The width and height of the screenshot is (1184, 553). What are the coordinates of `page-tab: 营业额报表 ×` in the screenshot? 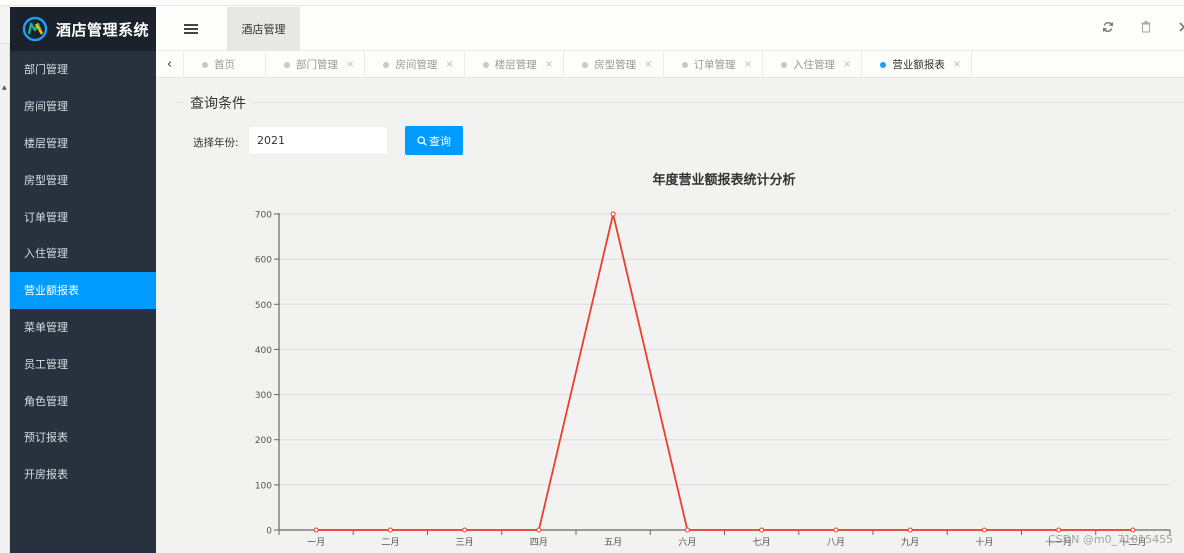 It's located at (917, 64).